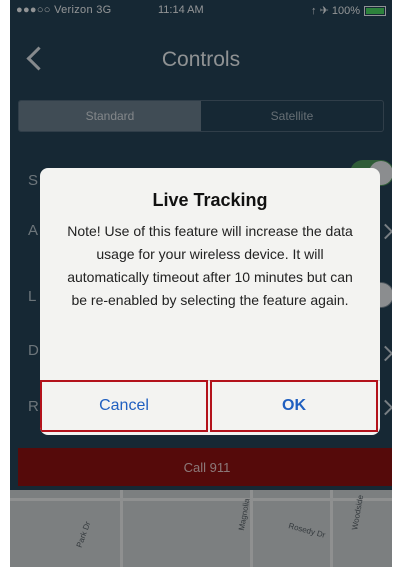 The width and height of the screenshot is (395, 567). Describe the element at coordinates (124, 406) in the screenshot. I see `cancel-button: Cancel` at that location.